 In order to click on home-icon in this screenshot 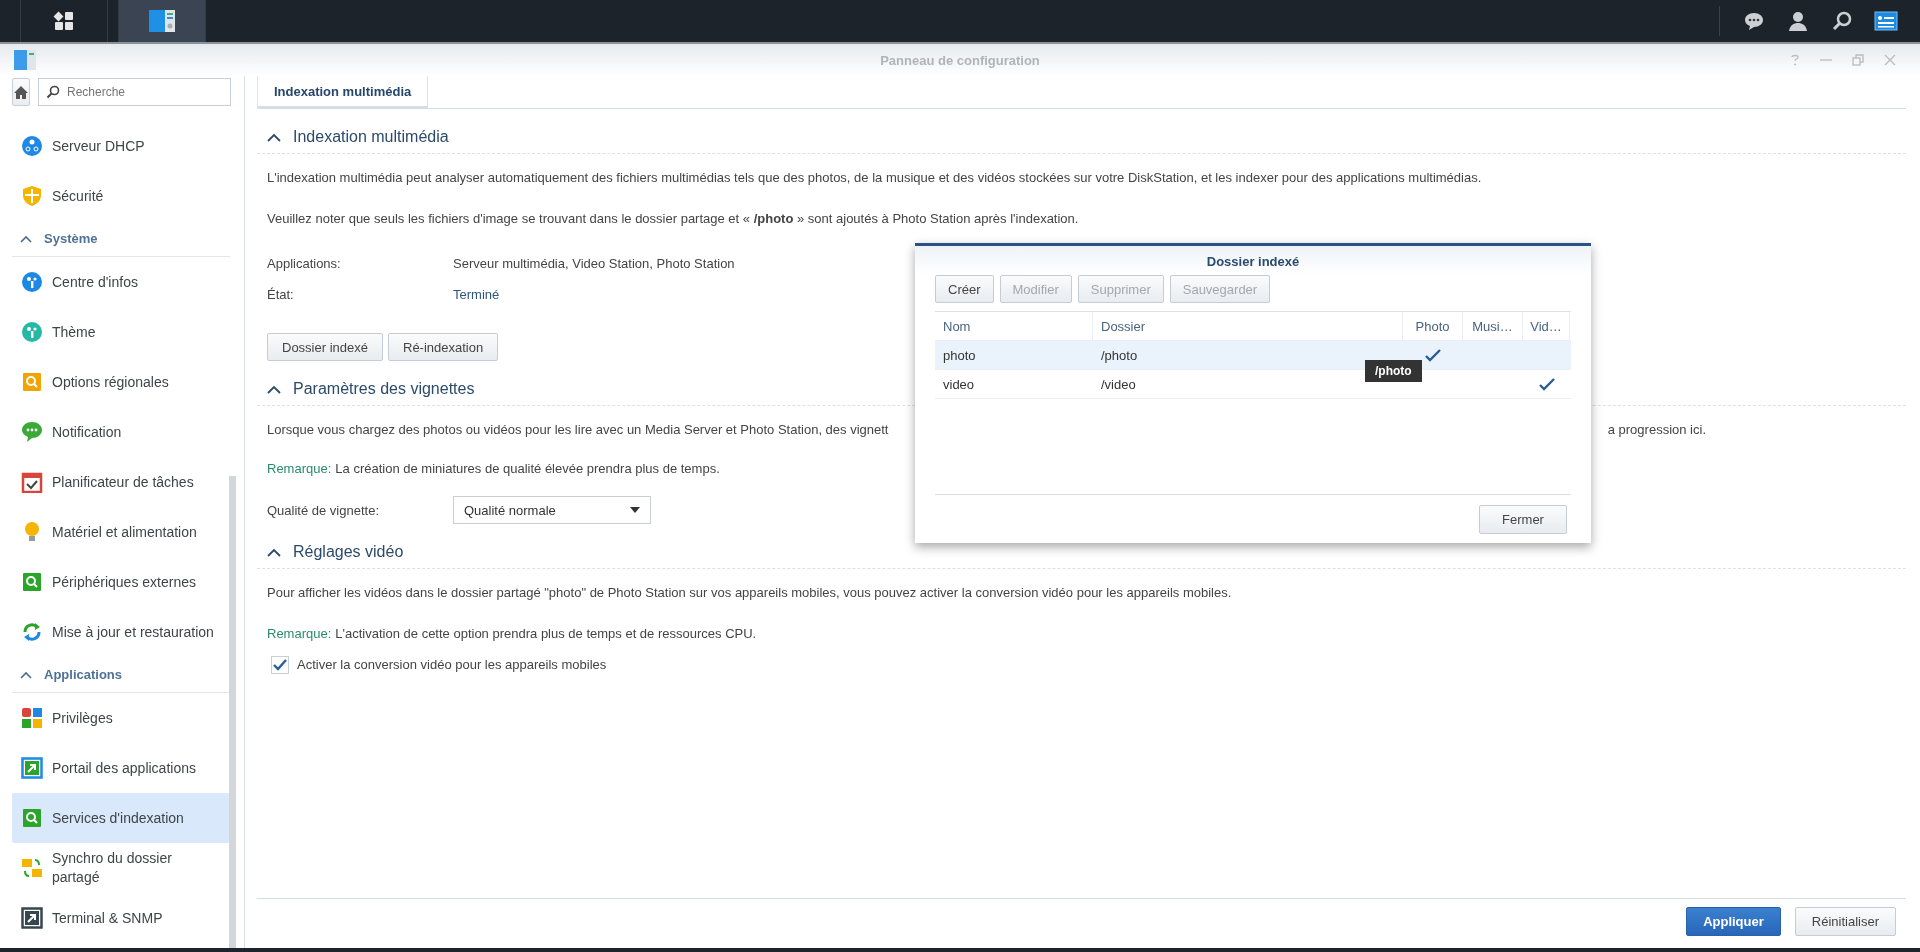, I will do `click(21, 92)`.